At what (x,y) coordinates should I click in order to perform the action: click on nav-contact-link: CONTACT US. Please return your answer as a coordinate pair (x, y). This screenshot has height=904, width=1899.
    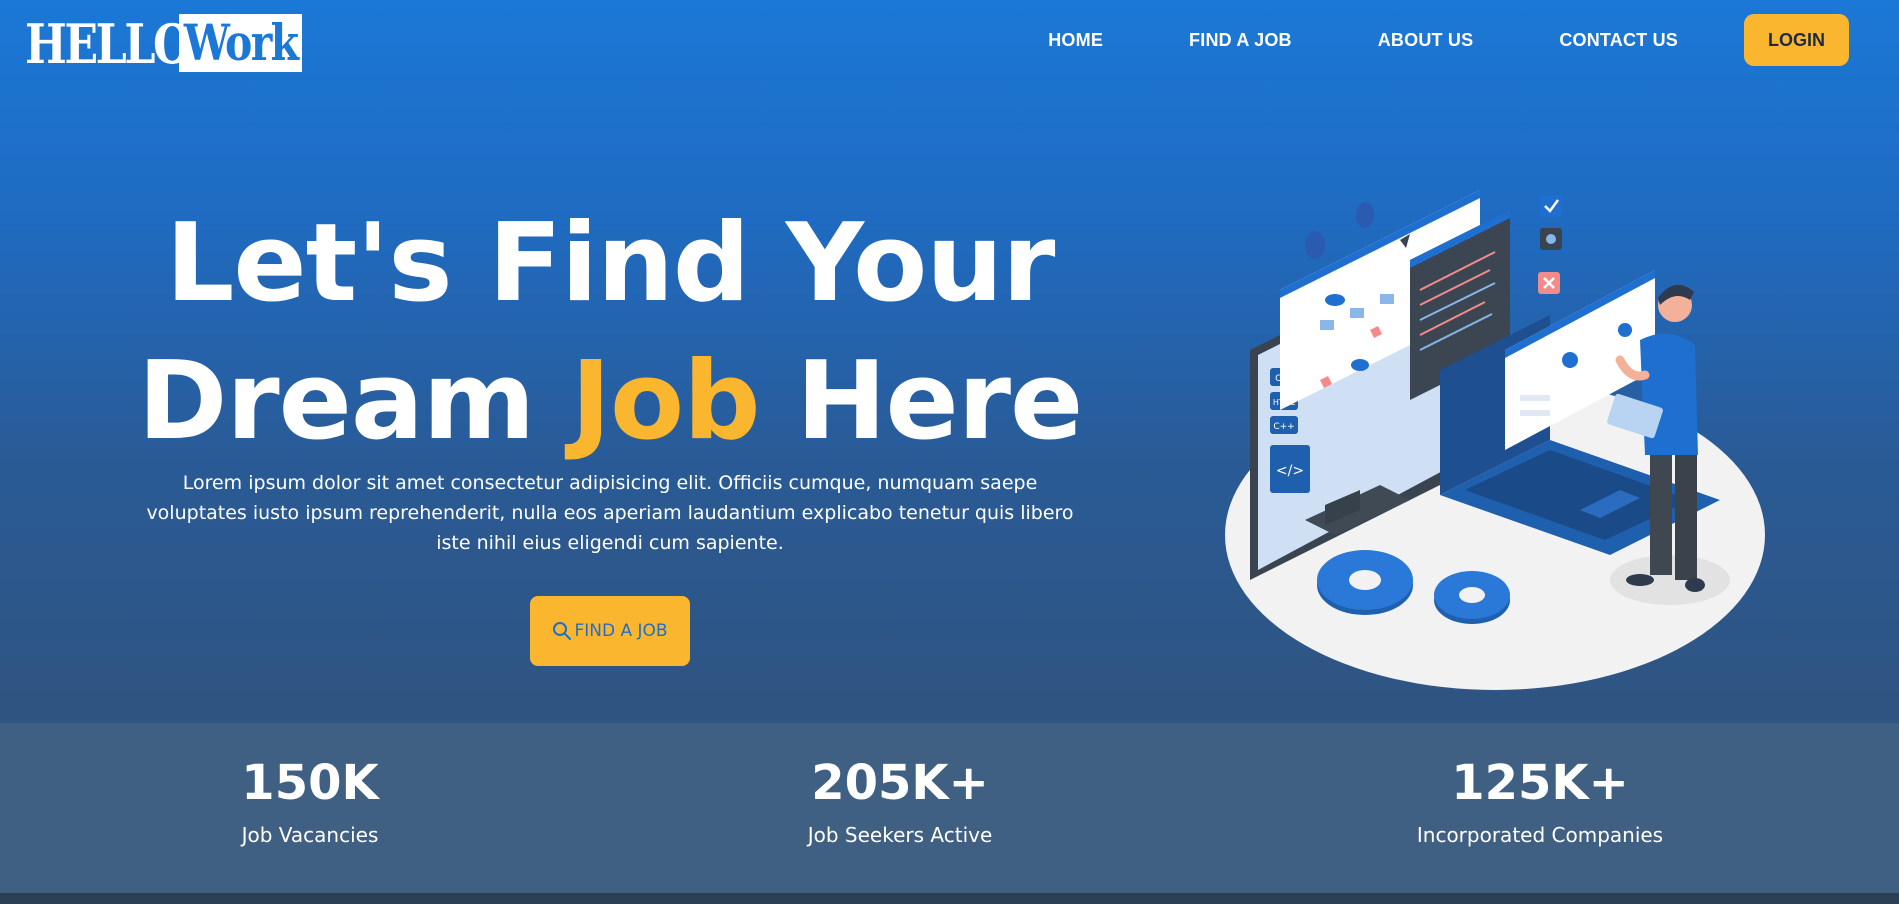
    Looking at the image, I should click on (1618, 40).